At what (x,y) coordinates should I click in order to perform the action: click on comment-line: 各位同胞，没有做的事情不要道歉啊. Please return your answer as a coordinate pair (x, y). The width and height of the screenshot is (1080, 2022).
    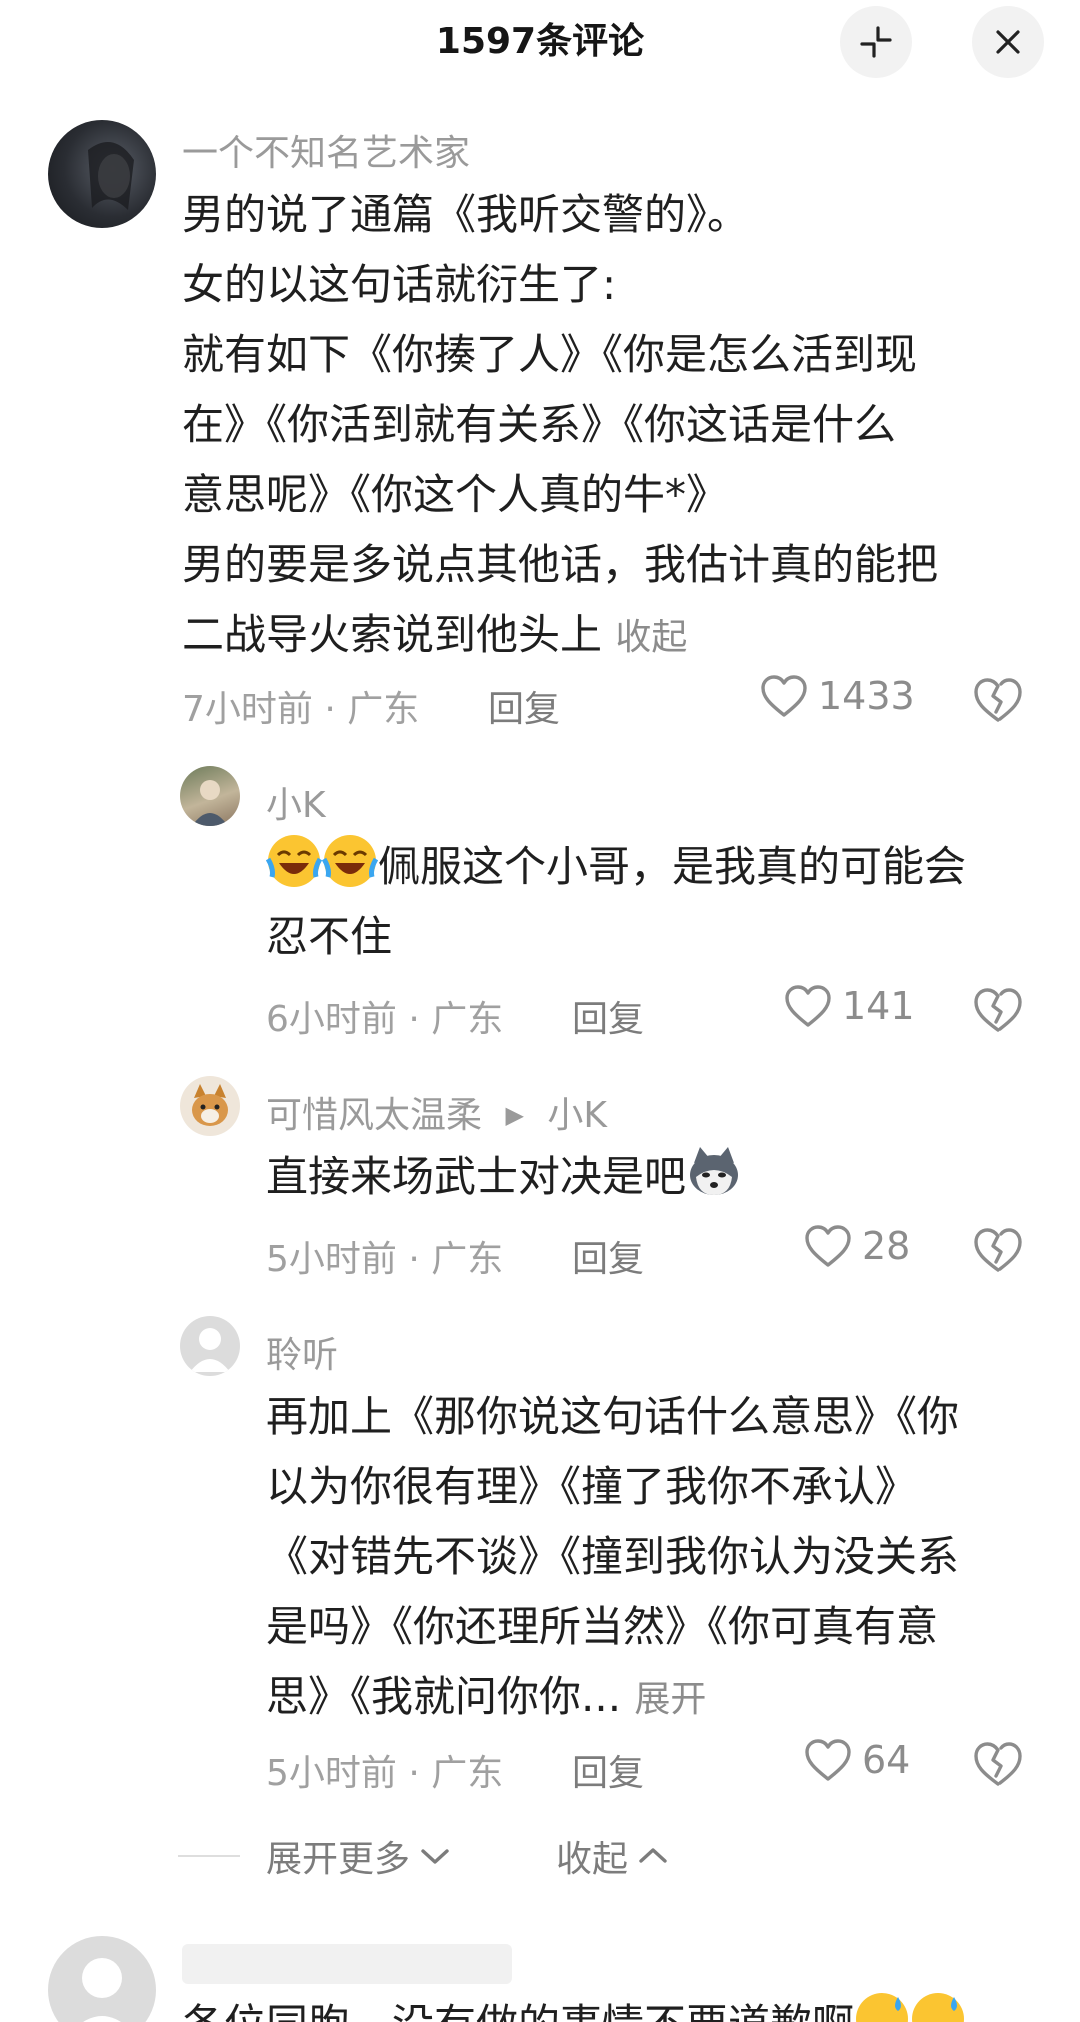
    Looking at the image, I should click on (518, 2011).